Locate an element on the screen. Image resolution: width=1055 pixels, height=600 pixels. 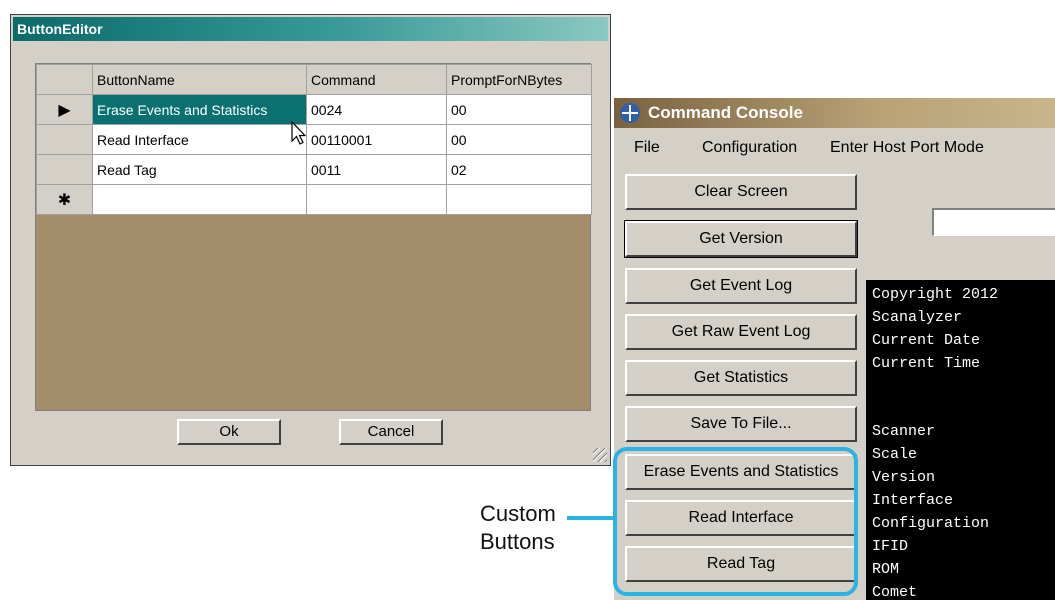
get-raw-event-log-button: Get Raw Event Log is located at coordinates (741, 332).